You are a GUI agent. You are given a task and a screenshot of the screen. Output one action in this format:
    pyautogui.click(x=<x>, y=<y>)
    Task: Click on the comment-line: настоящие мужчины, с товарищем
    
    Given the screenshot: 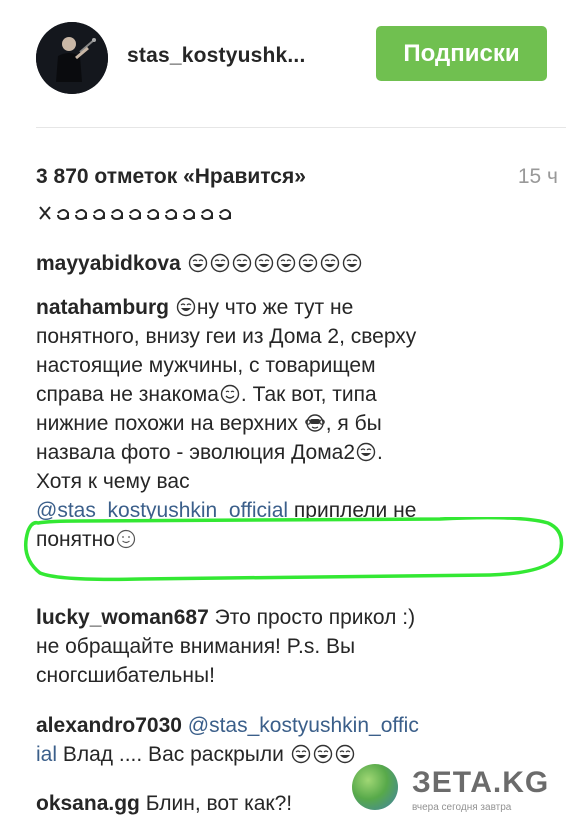 What is the action you would take?
    pyautogui.click(x=206, y=365)
    